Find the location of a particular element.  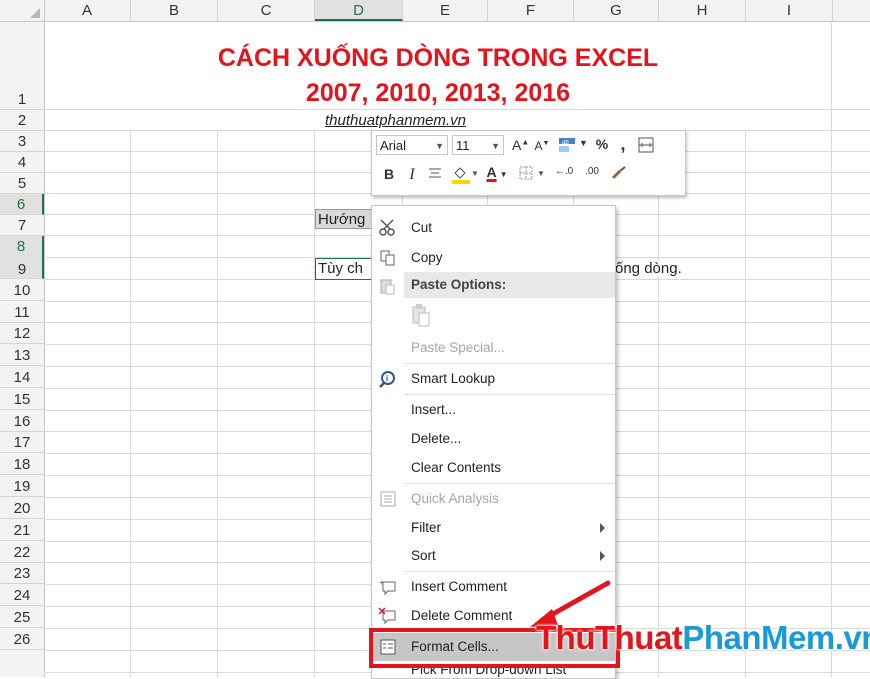

decrease-decimal-button: .00 is located at coordinates (592, 171).